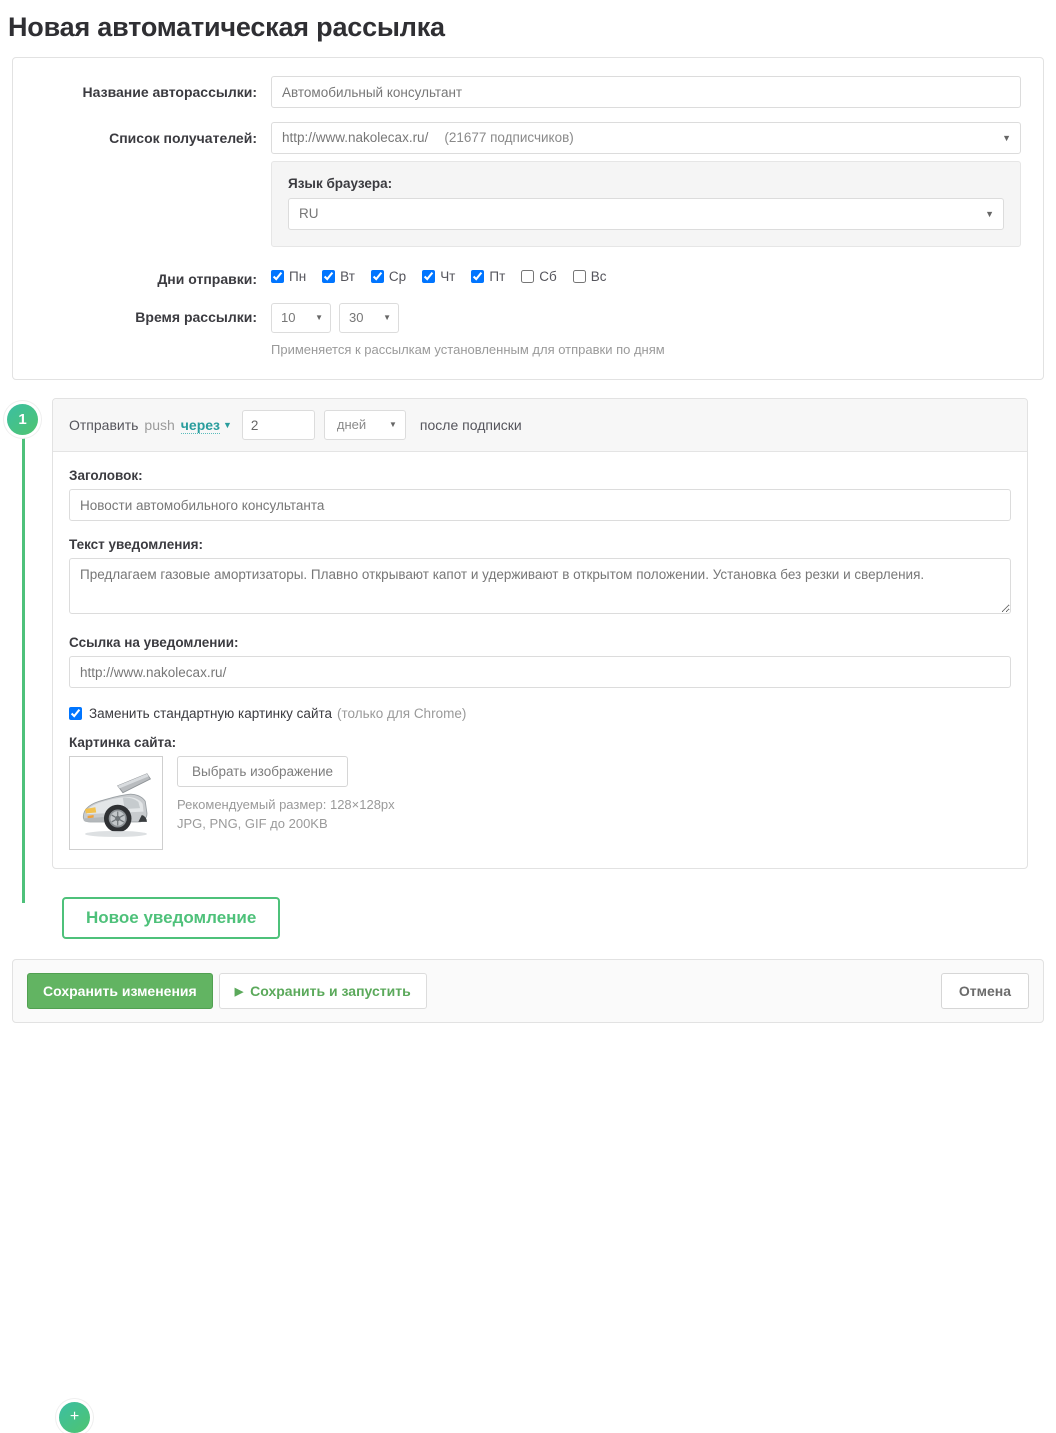  Describe the element at coordinates (540, 505) in the screenshot. I see `notification-title-input` at that location.